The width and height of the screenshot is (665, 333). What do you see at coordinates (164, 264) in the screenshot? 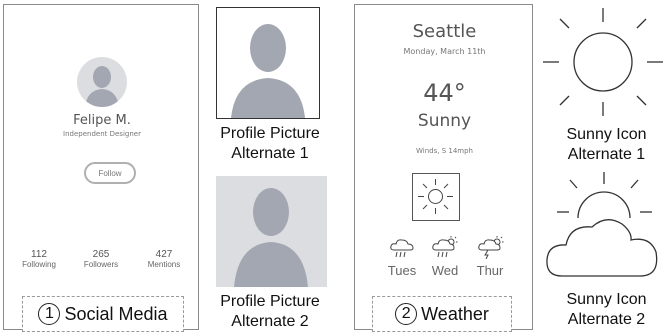
I see `stat-label: Mentions` at bounding box center [164, 264].